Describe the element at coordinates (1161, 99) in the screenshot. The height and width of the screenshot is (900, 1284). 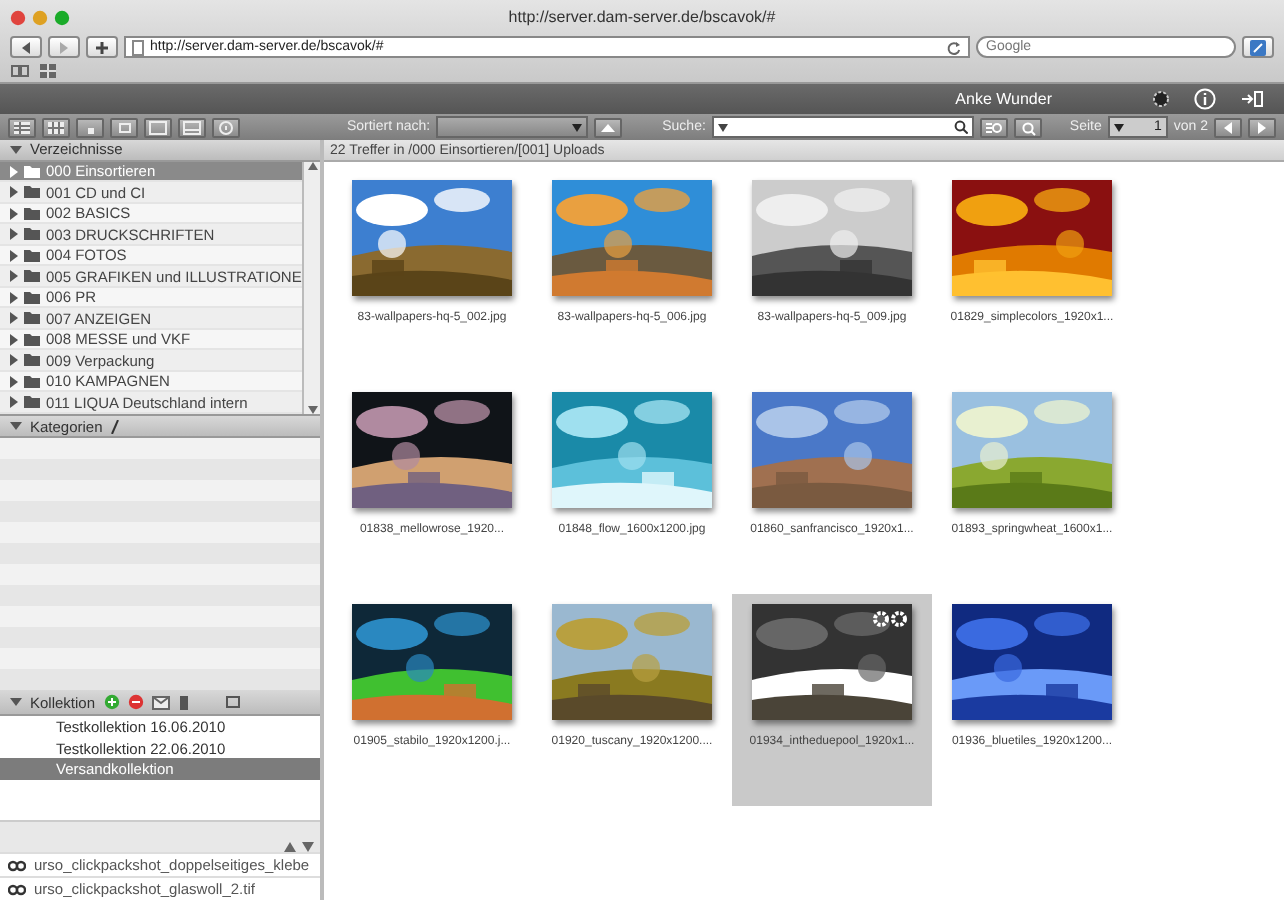
I see `settings-icon` at that location.